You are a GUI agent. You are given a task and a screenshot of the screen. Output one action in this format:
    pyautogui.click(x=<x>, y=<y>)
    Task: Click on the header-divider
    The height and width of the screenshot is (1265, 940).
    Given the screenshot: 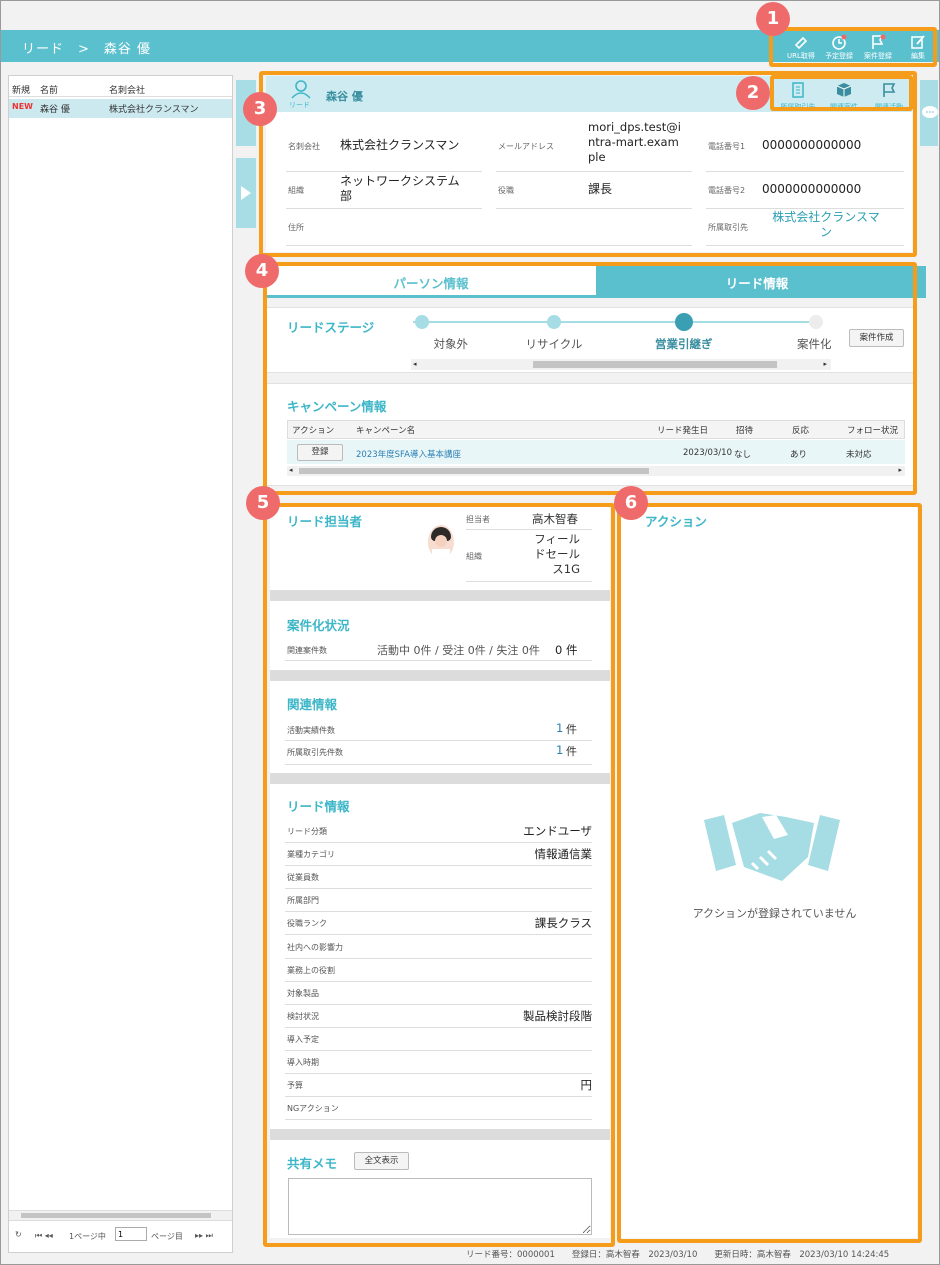 What is the action you would take?
    pyautogui.click(x=120, y=96)
    